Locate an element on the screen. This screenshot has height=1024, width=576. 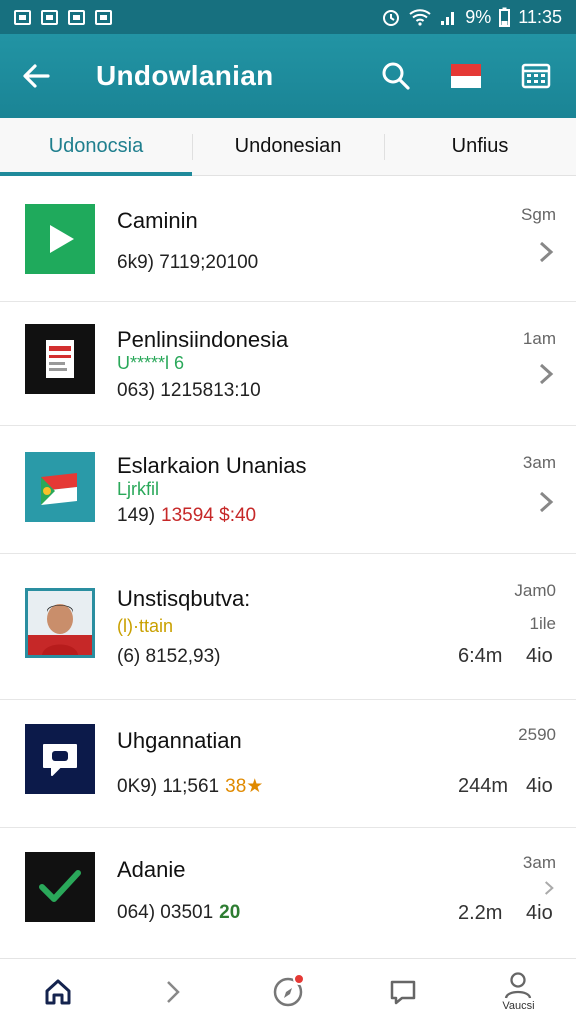
grid-menu-button is located at coordinates (536, 76).